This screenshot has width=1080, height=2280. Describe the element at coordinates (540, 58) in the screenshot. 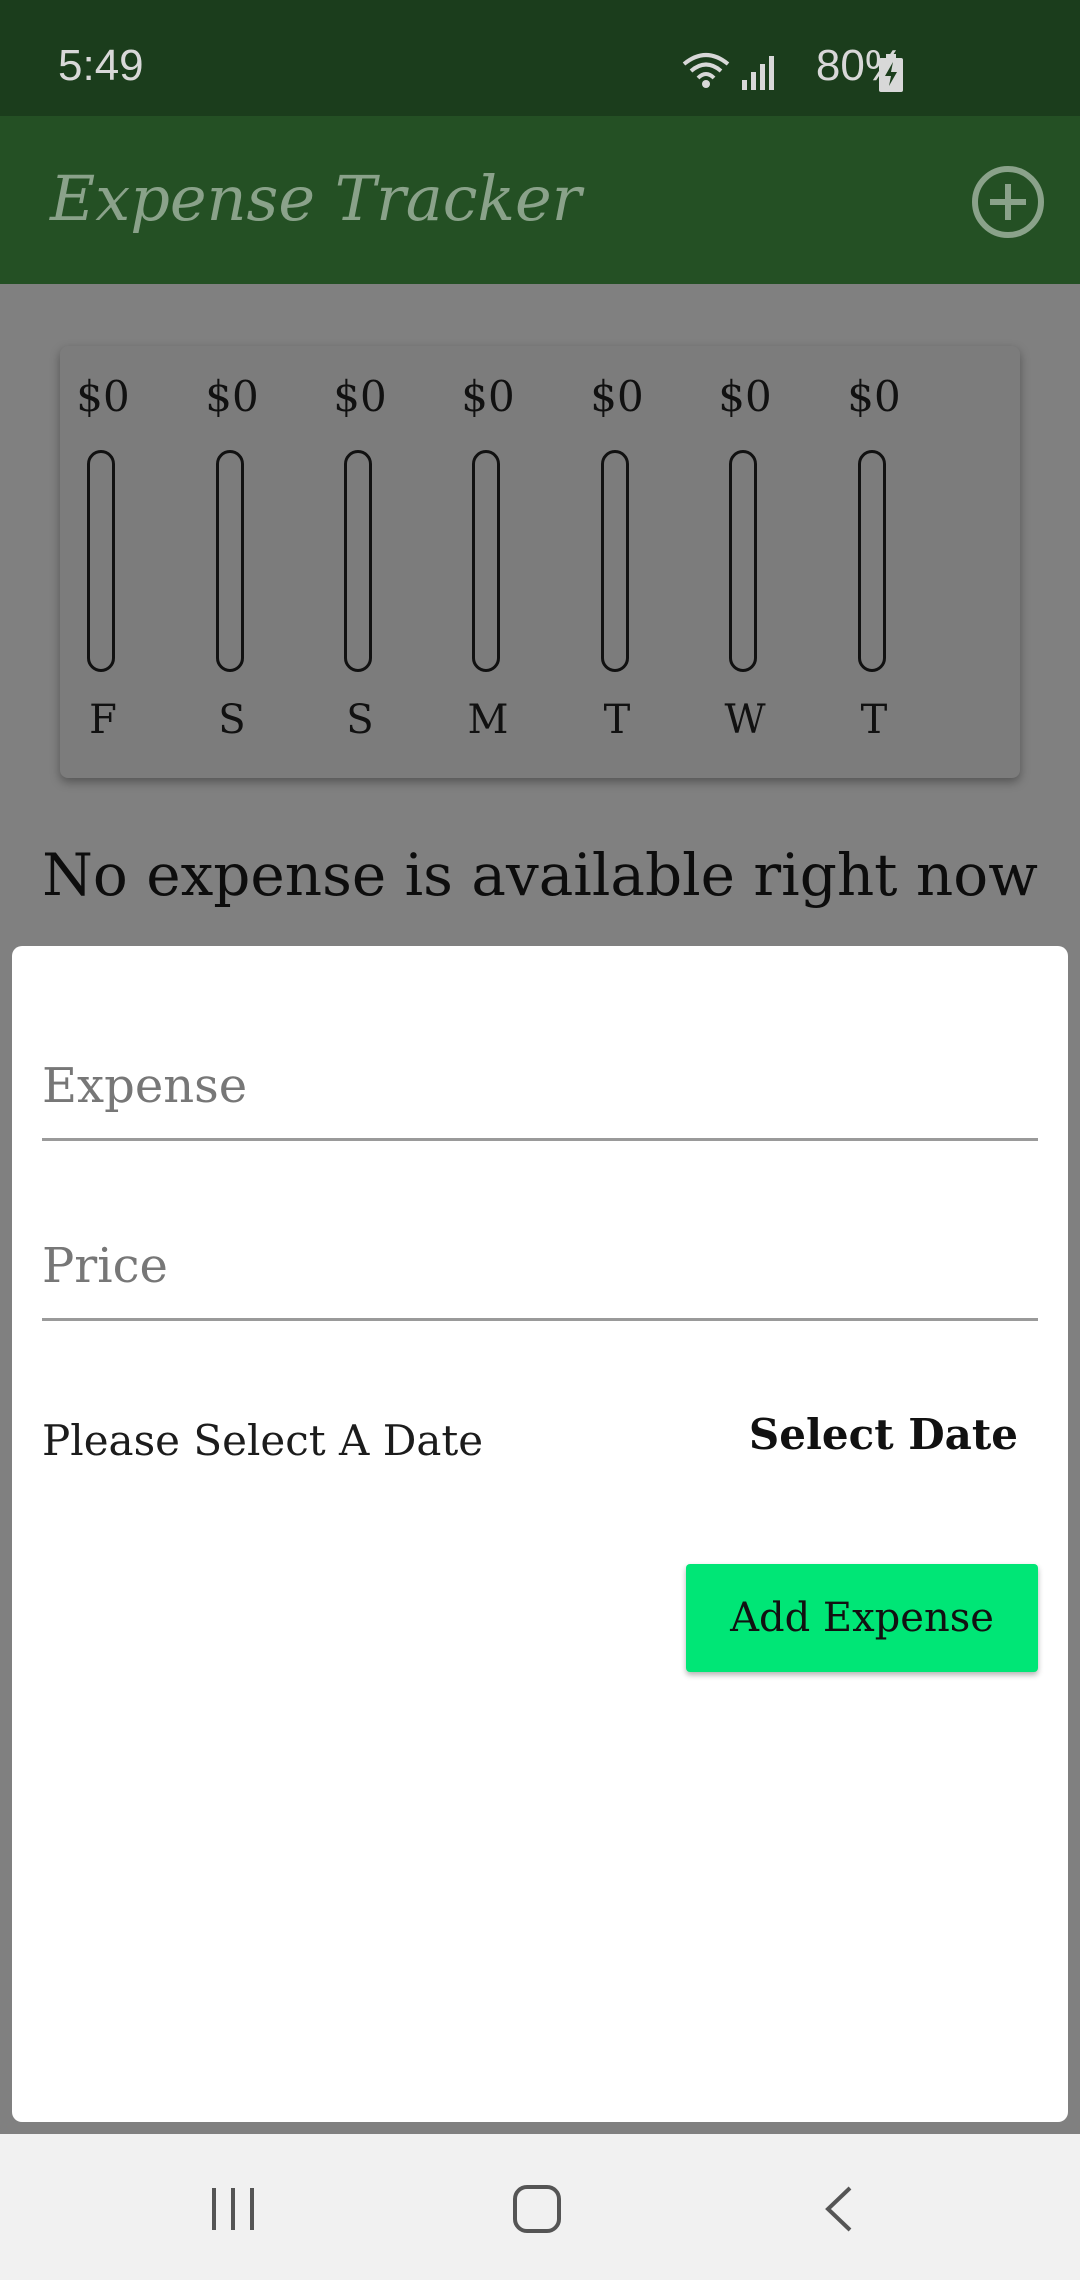

I see `status-bar: 5:49 80%` at that location.